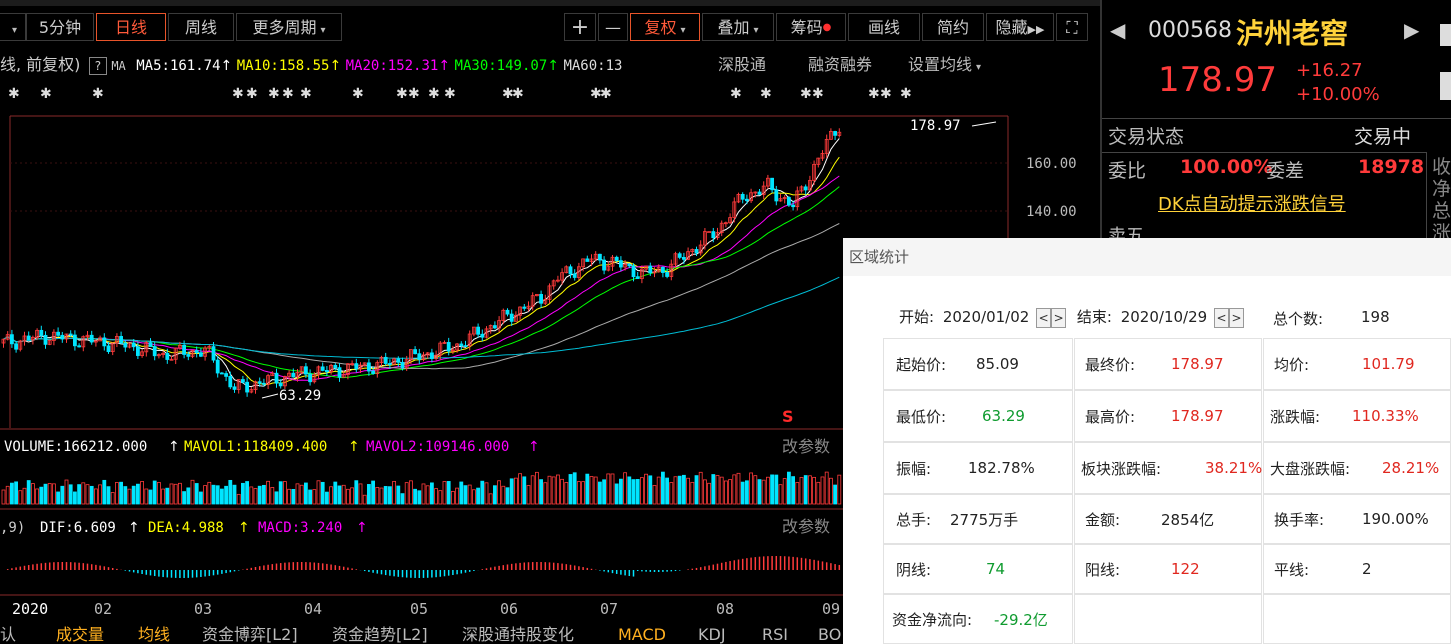  What do you see at coordinates (1094, 317) in the screenshot?
I see `end-label: 结束:` at bounding box center [1094, 317].